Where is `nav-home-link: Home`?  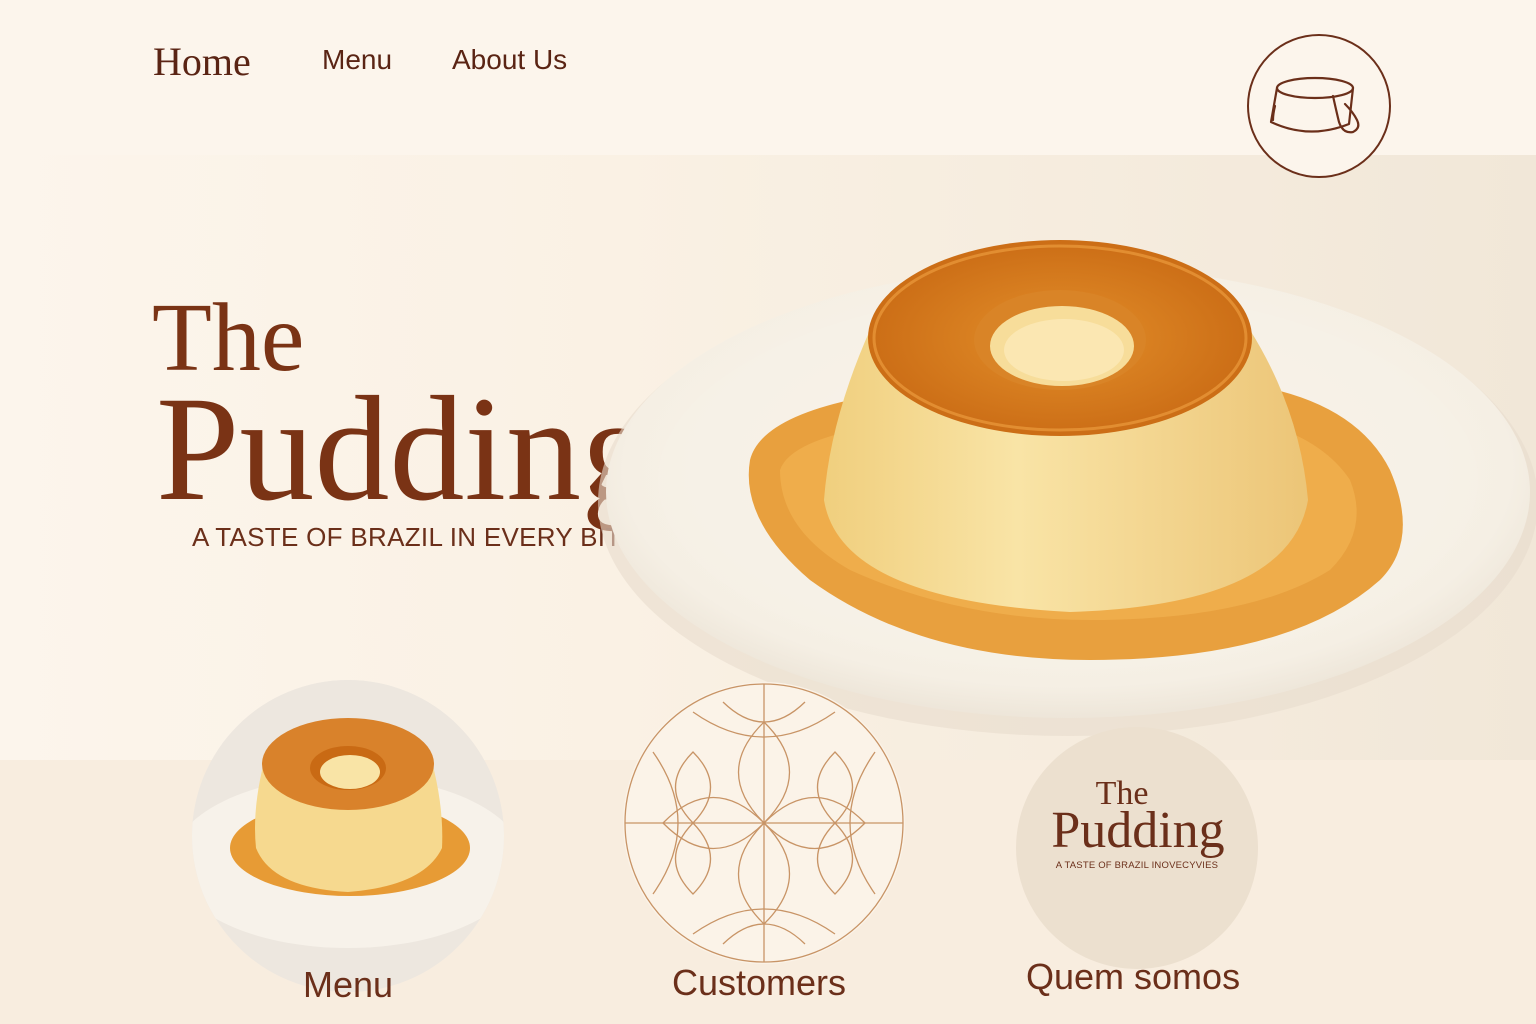 nav-home-link: Home is located at coordinates (202, 61).